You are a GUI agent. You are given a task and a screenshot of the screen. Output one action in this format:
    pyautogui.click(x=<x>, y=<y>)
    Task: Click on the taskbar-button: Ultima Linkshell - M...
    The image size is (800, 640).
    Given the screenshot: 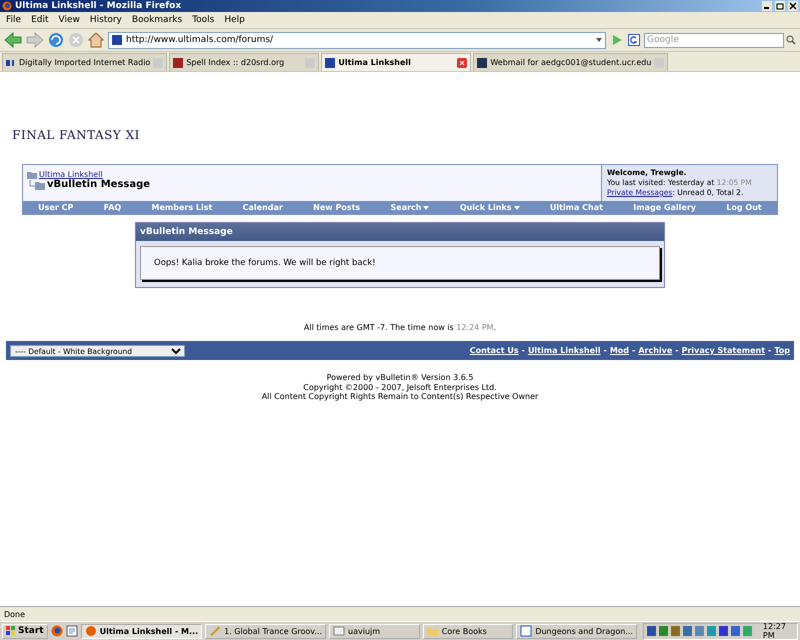 What is the action you would take?
    pyautogui.click(x=141, y=631)
    